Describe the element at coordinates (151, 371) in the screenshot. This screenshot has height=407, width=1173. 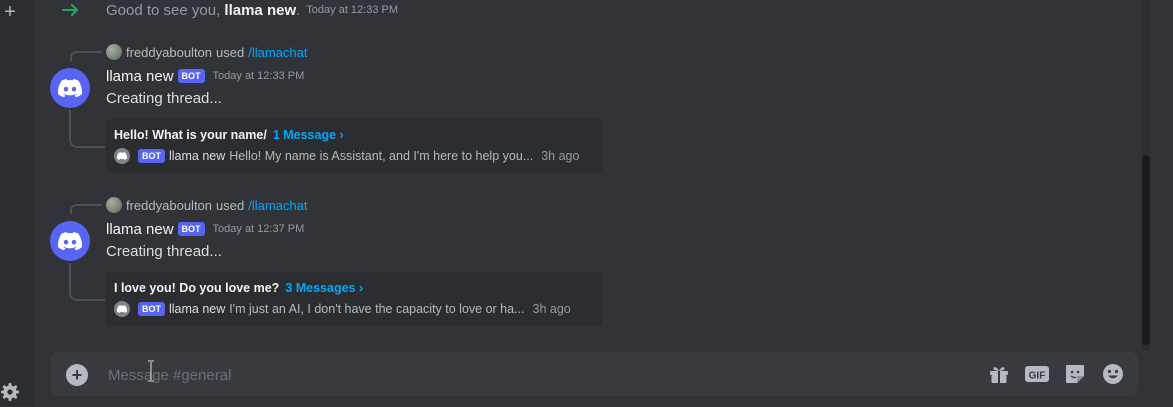
I see `text-cursor-icon` at that location.